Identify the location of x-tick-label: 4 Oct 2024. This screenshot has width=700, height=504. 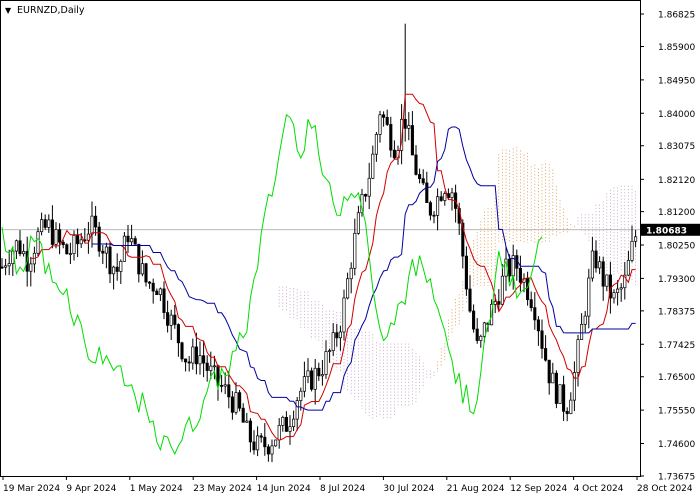
(599, 489).